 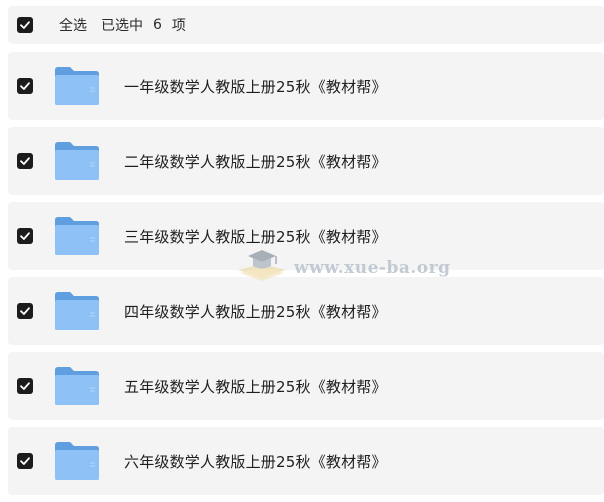 I want to click on file-name: 一年级数学人教版上册25秋《教材帮》, so click(x=255, y=86).